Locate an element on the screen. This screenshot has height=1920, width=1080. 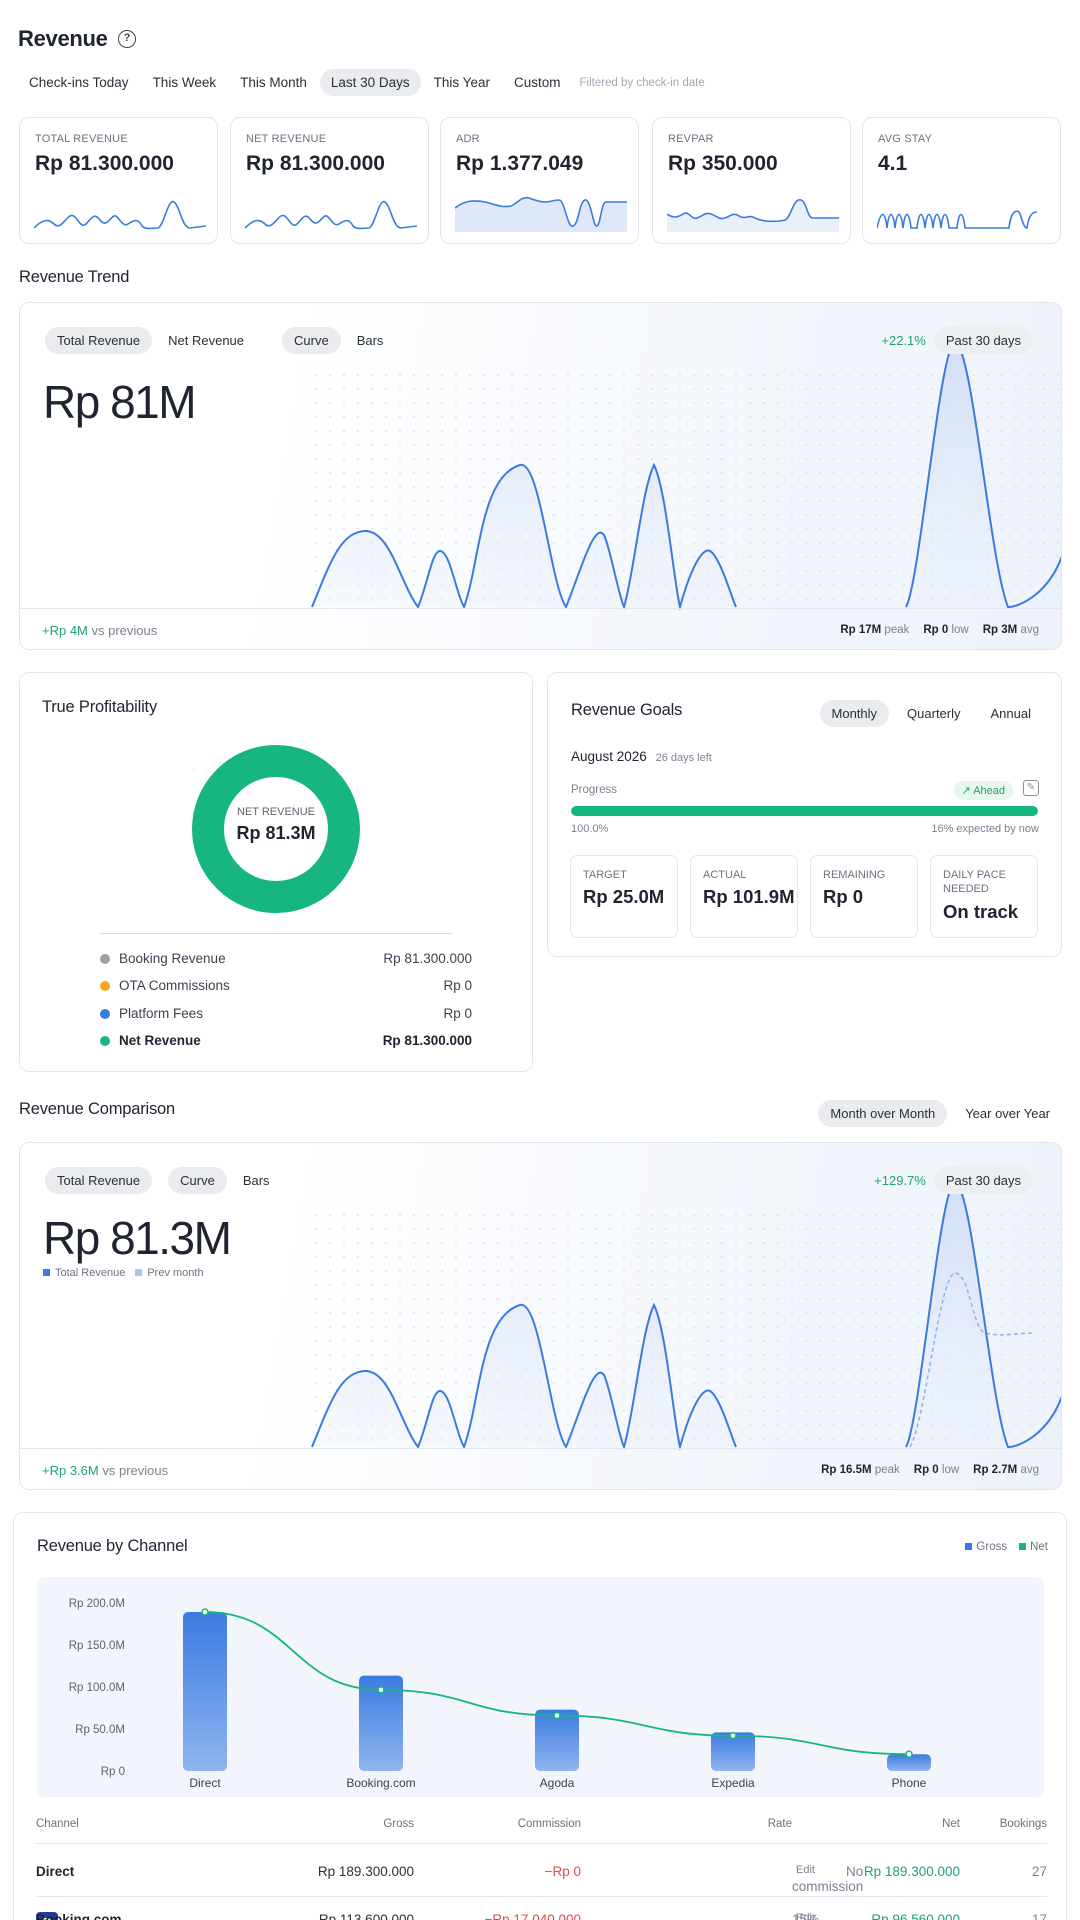
net-point-bookingcom is located at coordinates (381, 1690).